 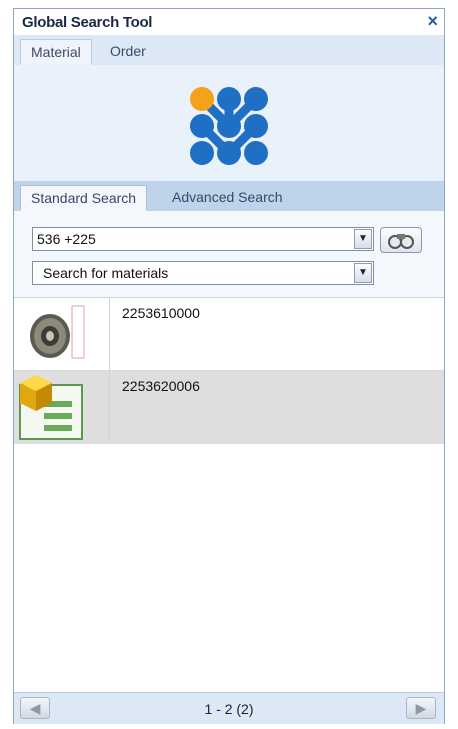 I want to click on search-scope-select: Search for materials ▼, so click(x=203, y=273).